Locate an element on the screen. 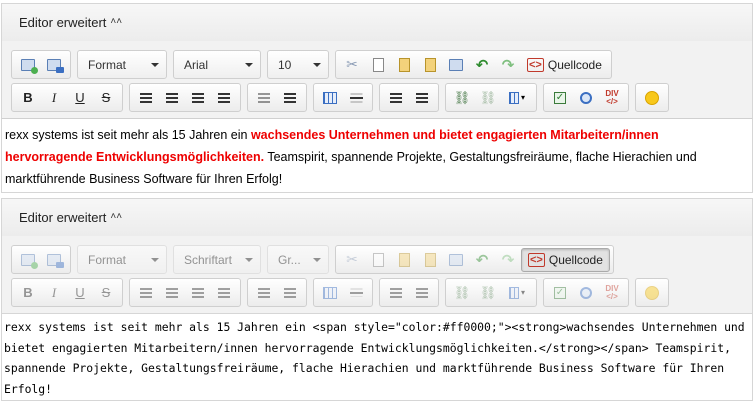  checkbox-icon: ✓ is located at coordinates (560, 292).